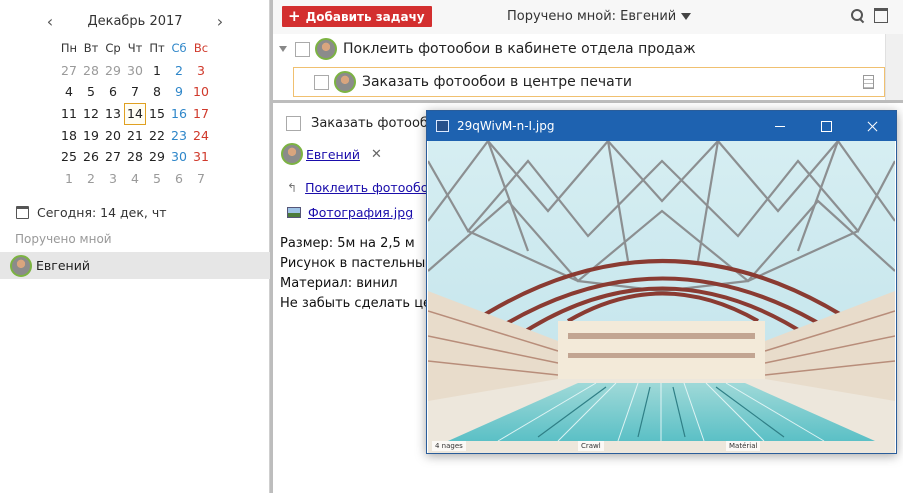  What do you see at coordinates (201, 136) in the screenshot?
I see `calendar-day: 24` at bounding box center [201, 136].